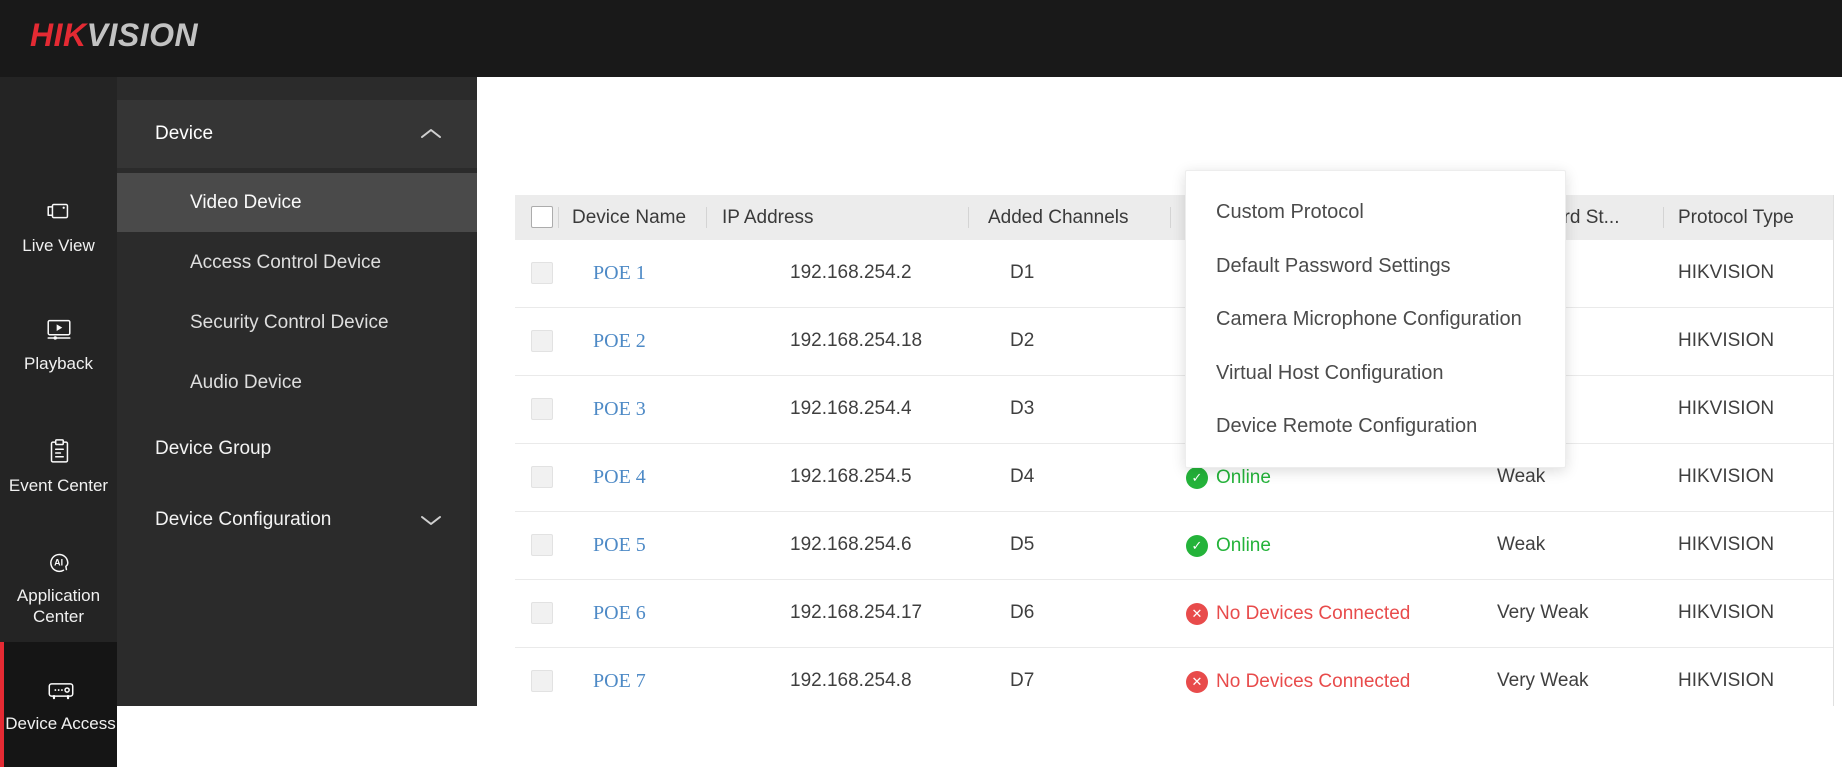  What do you see at coordinates (851, 408) in the screenshot?
I see `ip-address-value: 192.168.254.4` at bounding box center [851, 408].